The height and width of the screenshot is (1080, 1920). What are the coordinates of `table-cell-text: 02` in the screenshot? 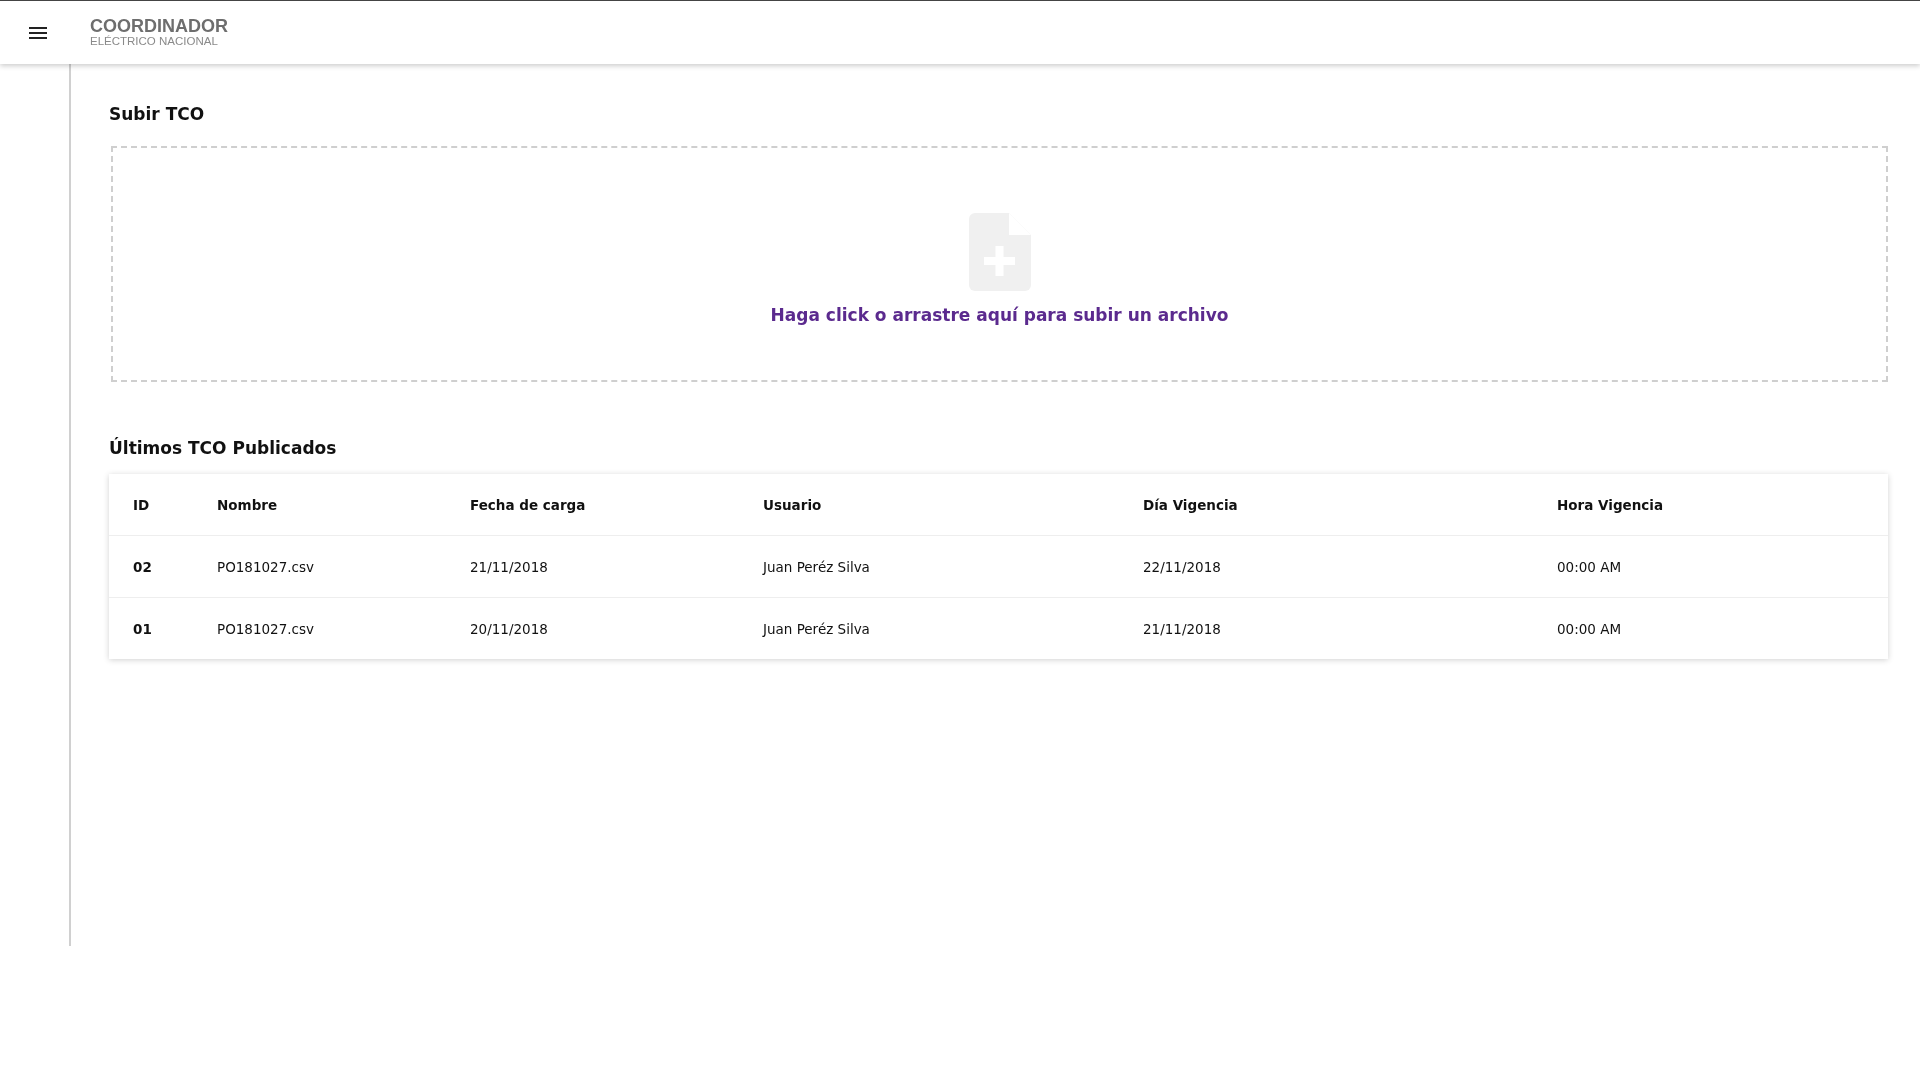 It's located at (143, 566).